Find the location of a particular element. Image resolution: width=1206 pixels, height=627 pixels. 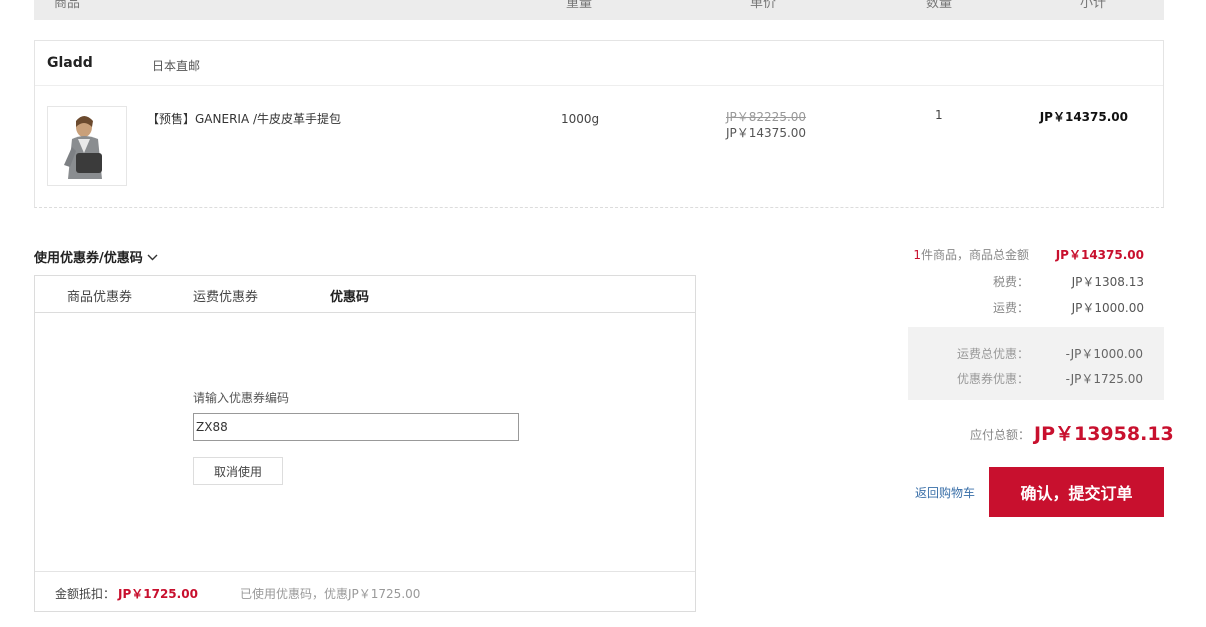

header-product: 商品 is located at coordinates (67, 5).